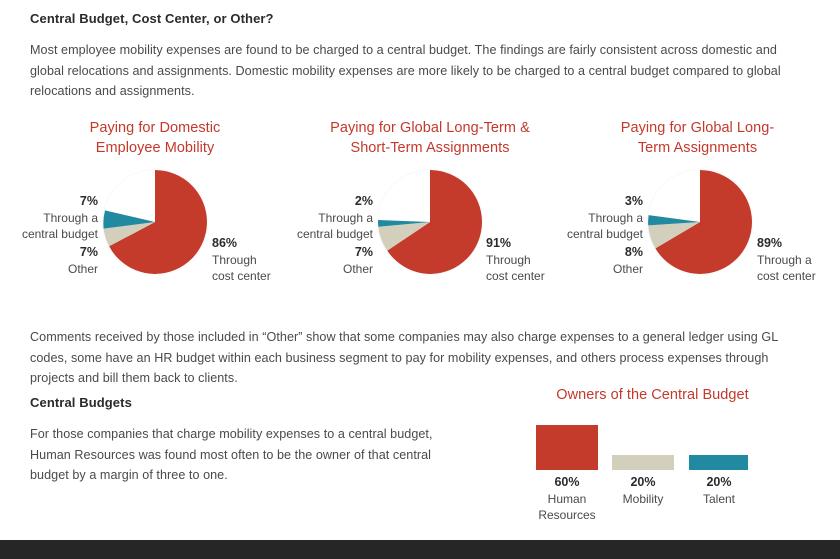  I want to click on pie-chart-3-cost-center-pct: 89%, so click(770, 243).